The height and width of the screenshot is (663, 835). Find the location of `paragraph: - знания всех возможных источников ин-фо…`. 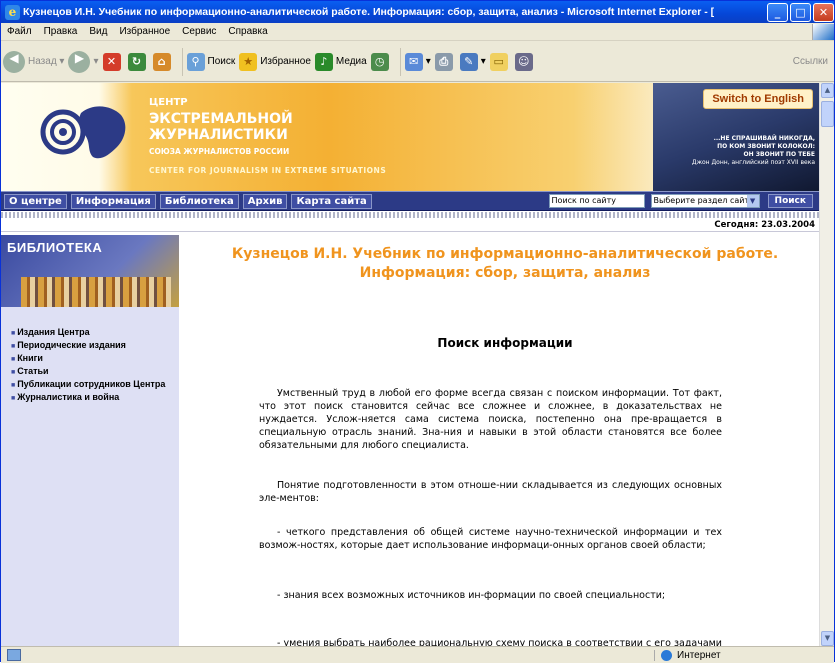

paragraph: - знания всех возможных источников ин-фо… is located at coordinates (471, 595).